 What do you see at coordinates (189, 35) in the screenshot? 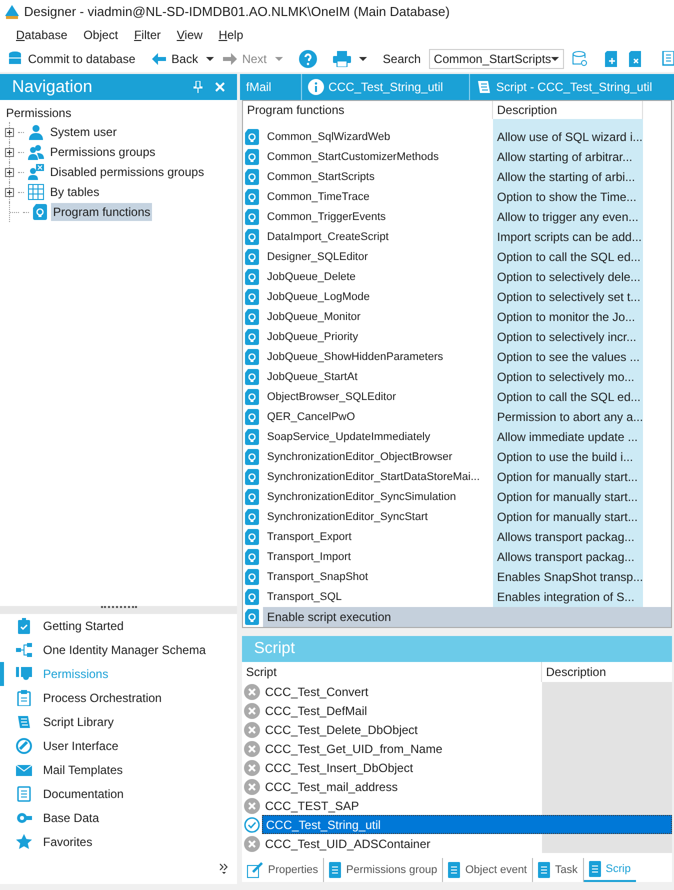
I see `menu-item: View` at bounding box center [189, 35].